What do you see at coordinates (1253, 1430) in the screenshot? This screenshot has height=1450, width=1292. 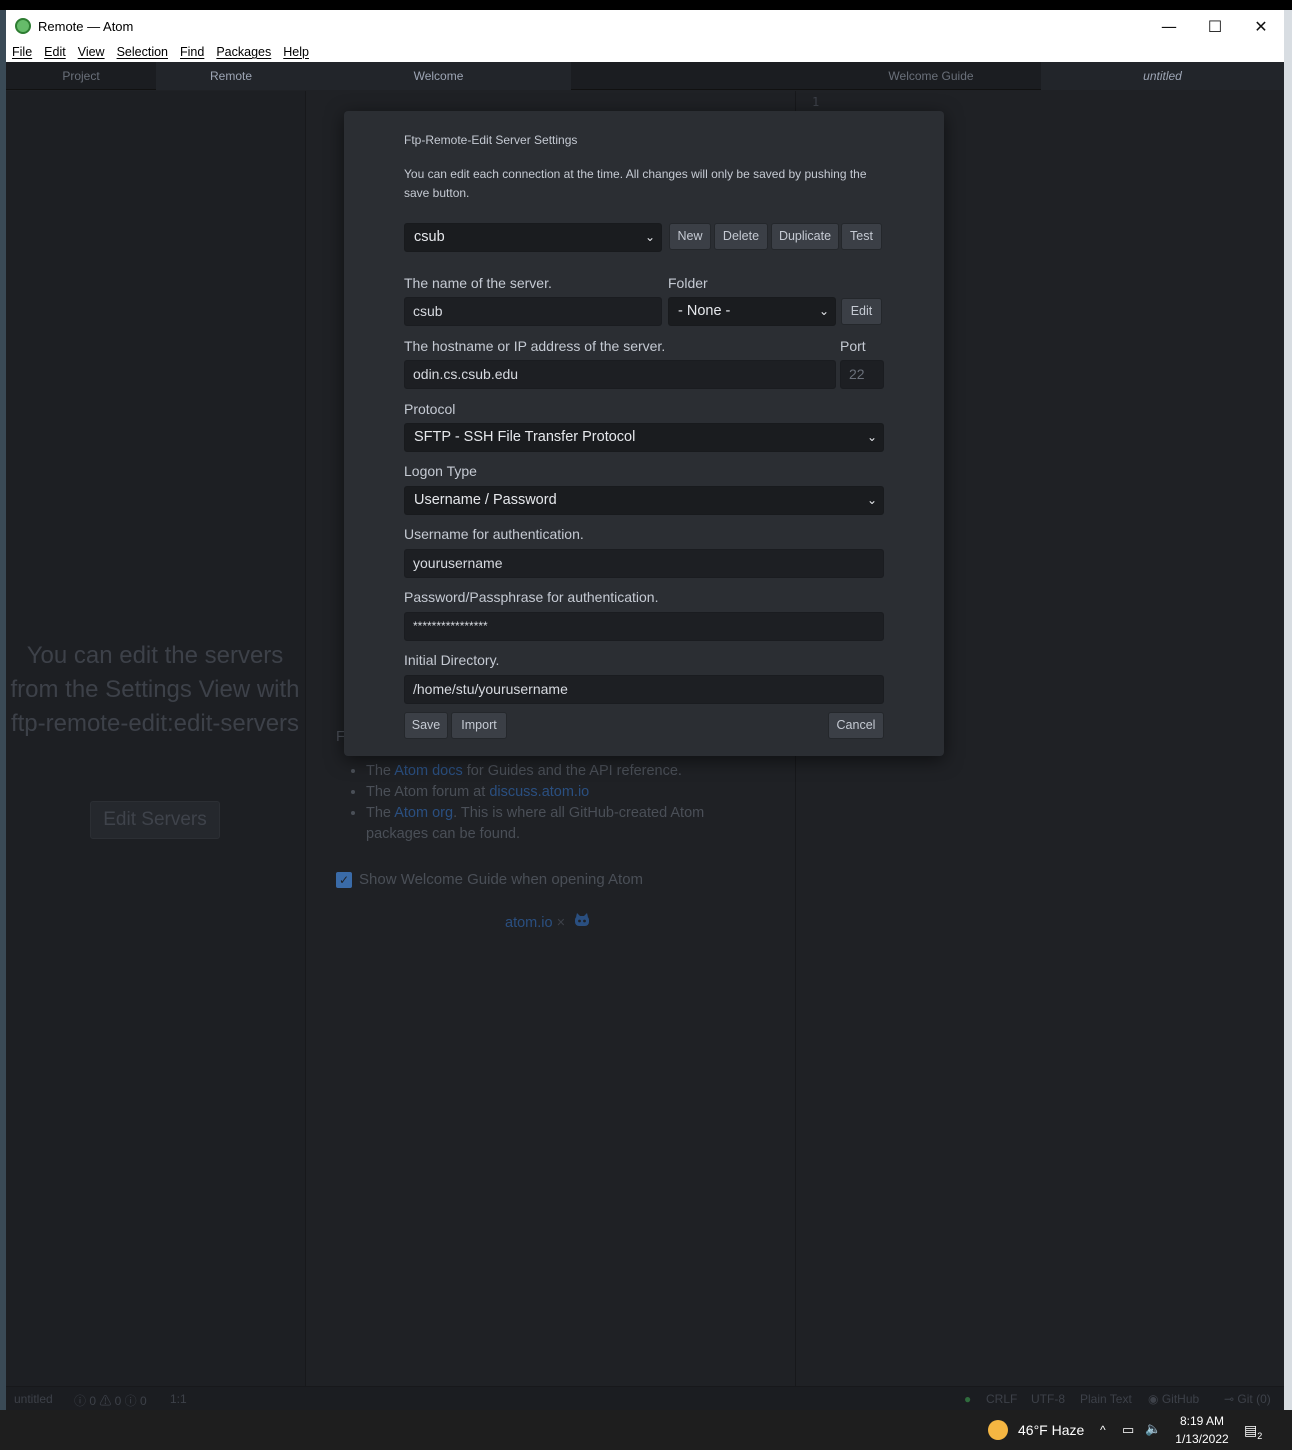 I see `notifications-icon: ▤2` at bounding box center [1253, 1430].